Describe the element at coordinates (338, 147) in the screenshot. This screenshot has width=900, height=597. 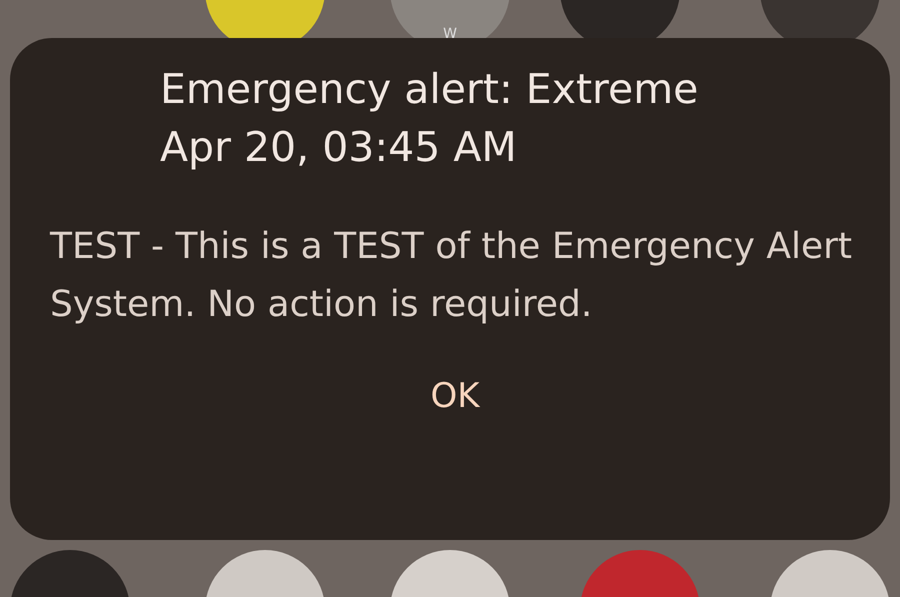
I see `alert-timestamp: Apr 20, 03:45 AM` at that location.